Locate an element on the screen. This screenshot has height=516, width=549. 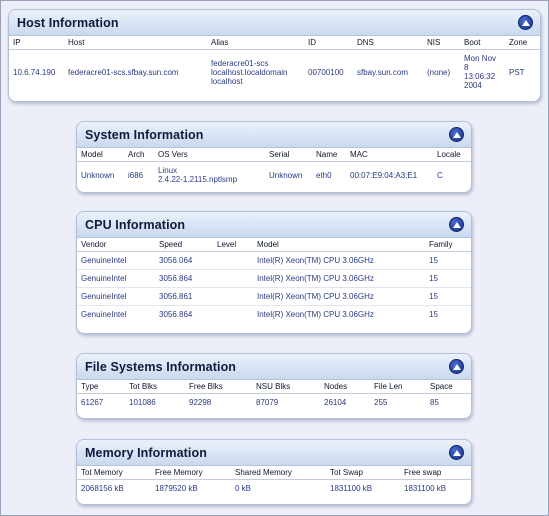
system-header-name: Name is located at coordinates (329, 155).